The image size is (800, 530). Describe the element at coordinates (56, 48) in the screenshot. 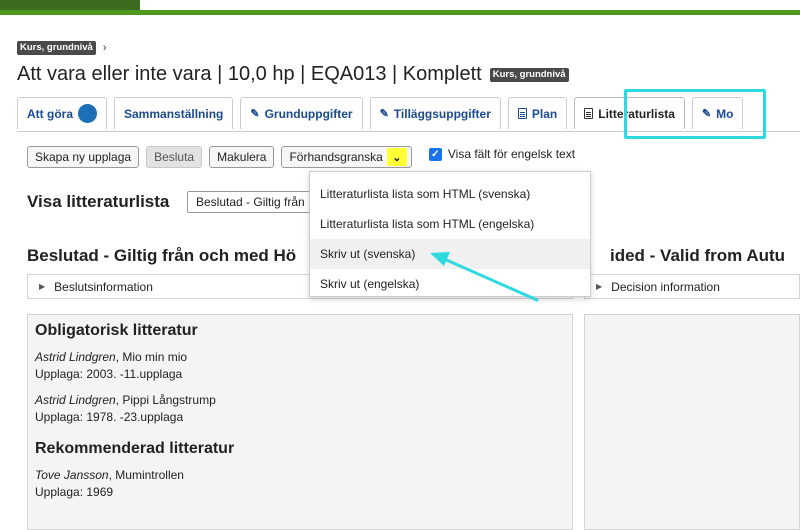

I see `breadcrumb-badge: Kurs, grundnivå` at that location.